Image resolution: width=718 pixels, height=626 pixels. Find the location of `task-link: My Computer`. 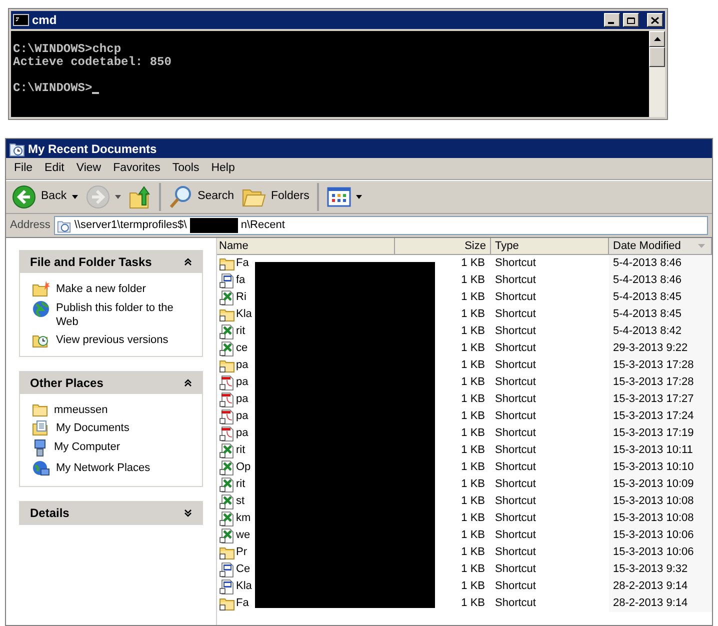

task-link: My Computer is located at coordinates (87, 446).